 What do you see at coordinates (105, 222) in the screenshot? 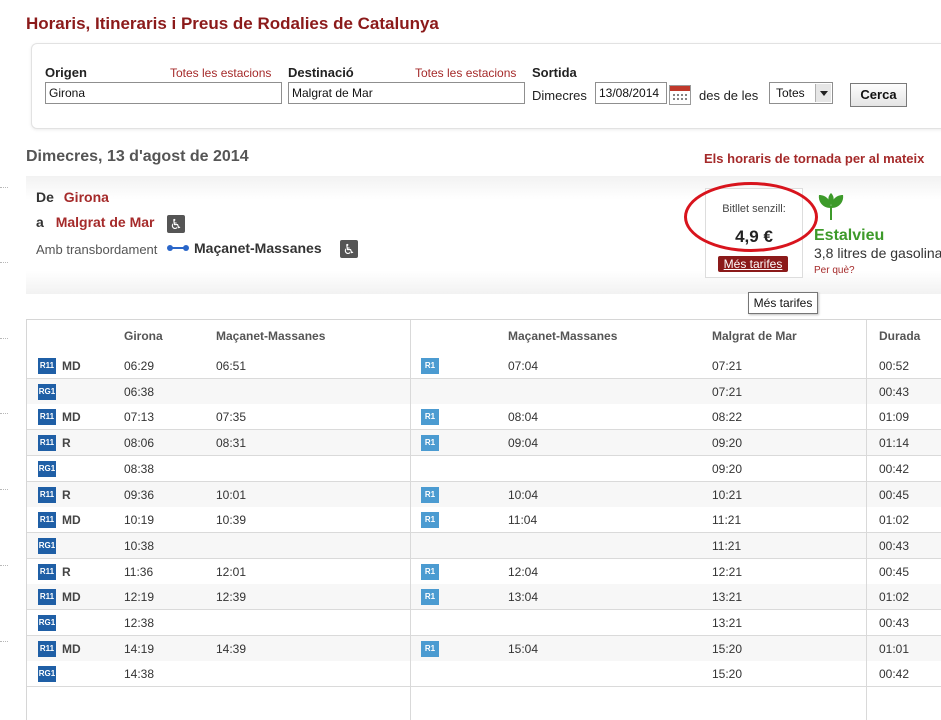
I see `route-to-station: Malgrat de Mar` at bounding box center [105, 222].